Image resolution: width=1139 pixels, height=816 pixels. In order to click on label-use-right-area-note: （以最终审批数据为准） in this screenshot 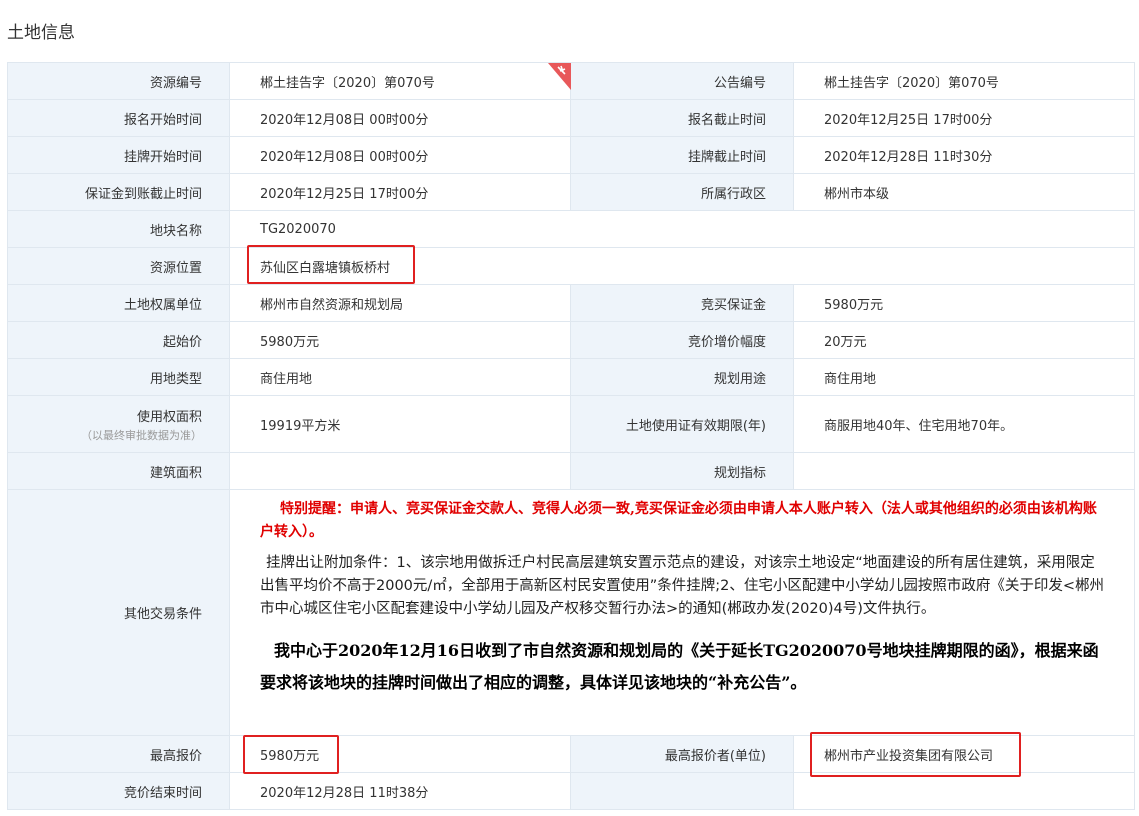, I will do `click(141, 435)`.